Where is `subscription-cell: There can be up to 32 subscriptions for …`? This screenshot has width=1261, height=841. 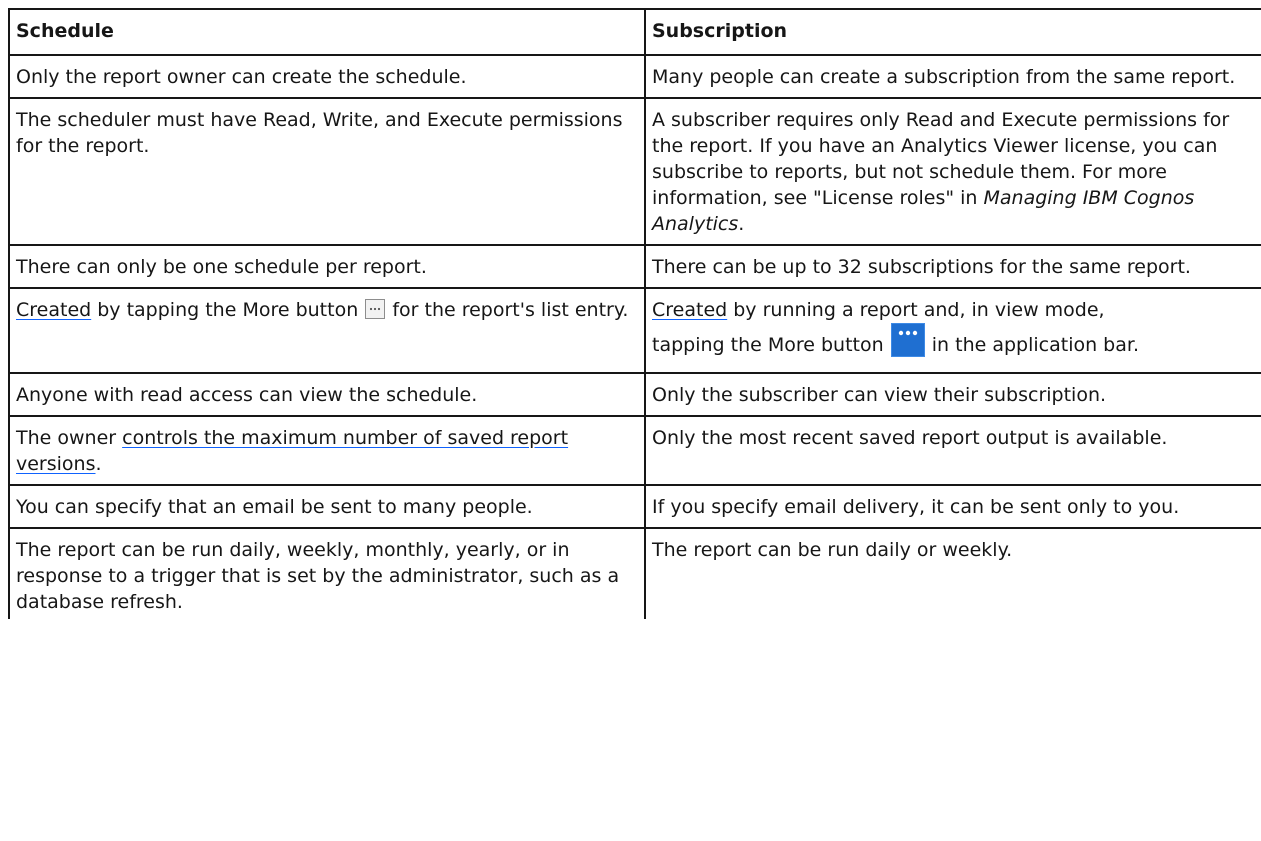 subscription-cell: There can be up to 32 subscriptions for … is located at coordinates (952, 266).